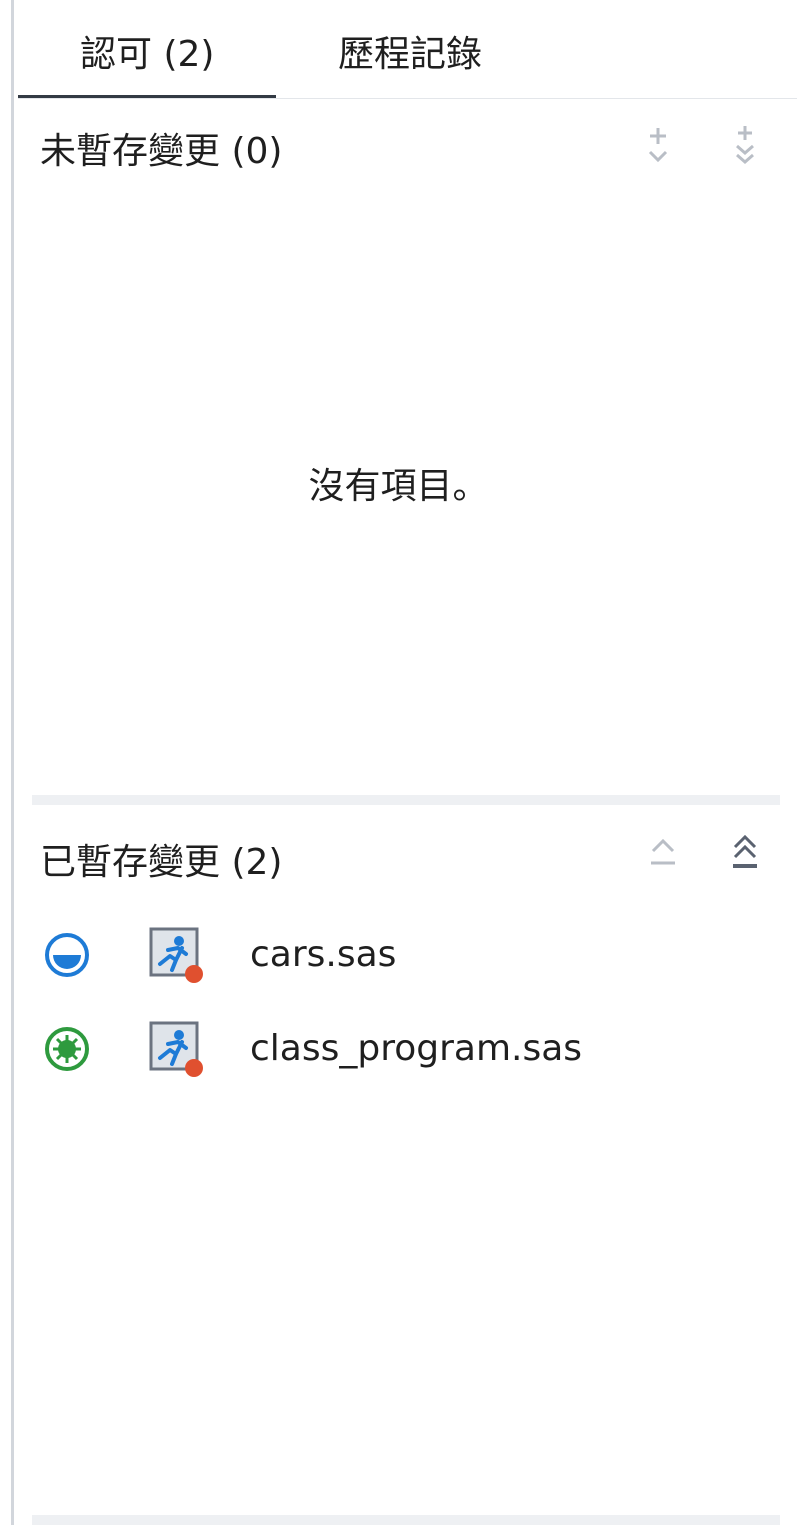 The image size is (797, 1525). I want to click on section-splitter, so click(406, 800).